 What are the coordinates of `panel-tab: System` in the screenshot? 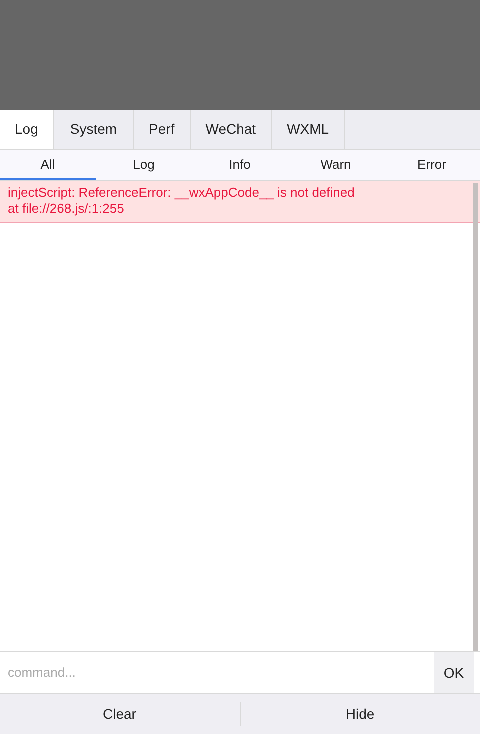 It's located at (94, 129).